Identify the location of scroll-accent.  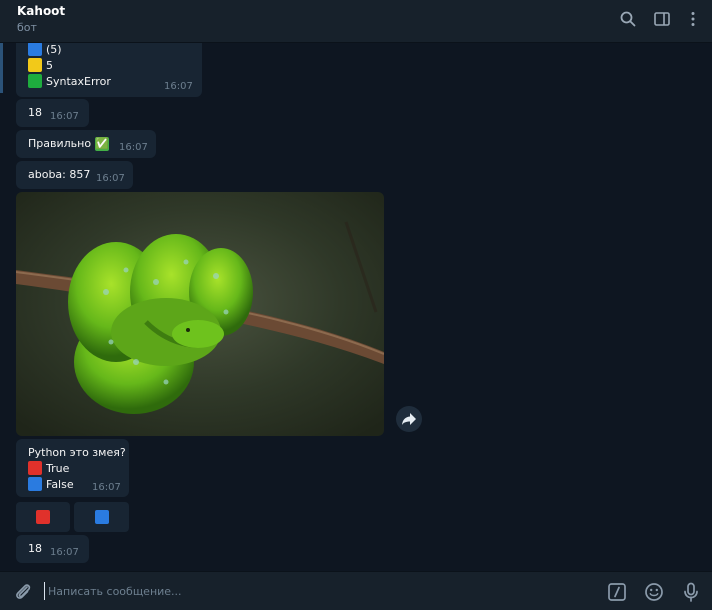
(1, 68).